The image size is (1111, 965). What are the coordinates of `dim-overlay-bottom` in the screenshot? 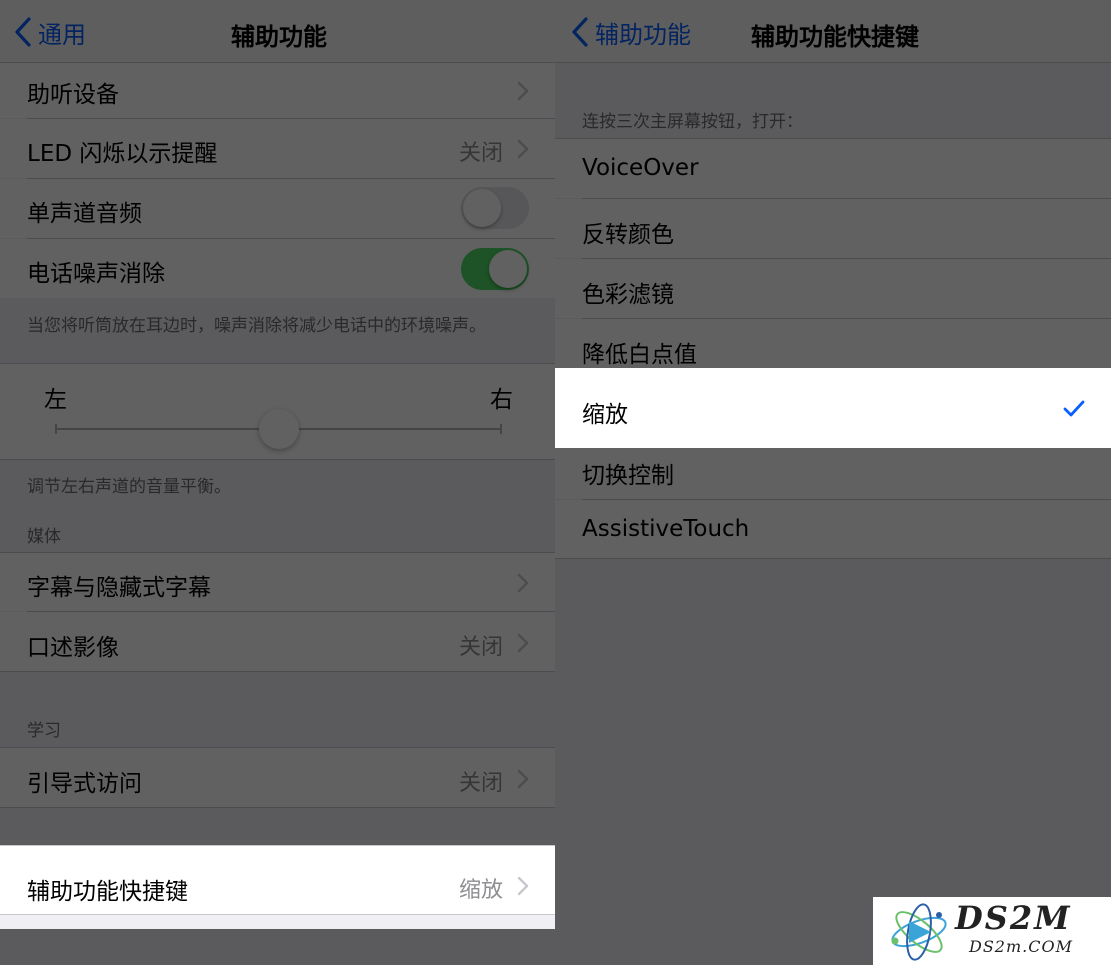 It's located at (277, 947).